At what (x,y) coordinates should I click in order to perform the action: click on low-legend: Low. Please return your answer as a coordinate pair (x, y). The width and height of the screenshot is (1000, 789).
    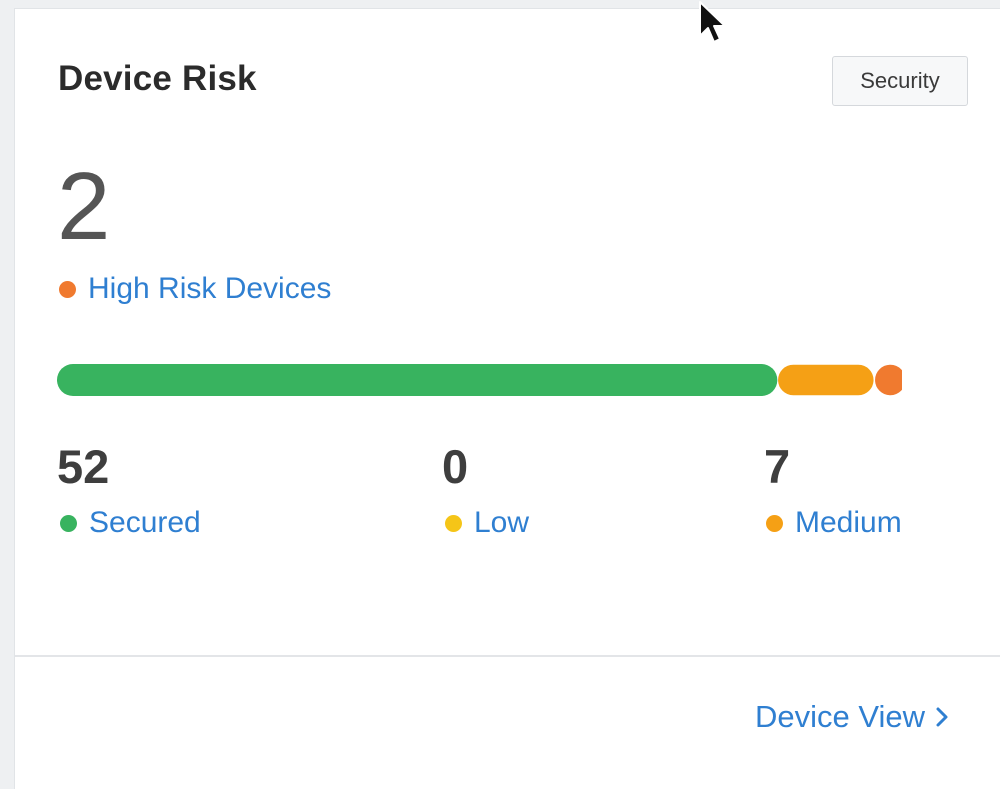
    Looking at the image, I should click on (487, 523).